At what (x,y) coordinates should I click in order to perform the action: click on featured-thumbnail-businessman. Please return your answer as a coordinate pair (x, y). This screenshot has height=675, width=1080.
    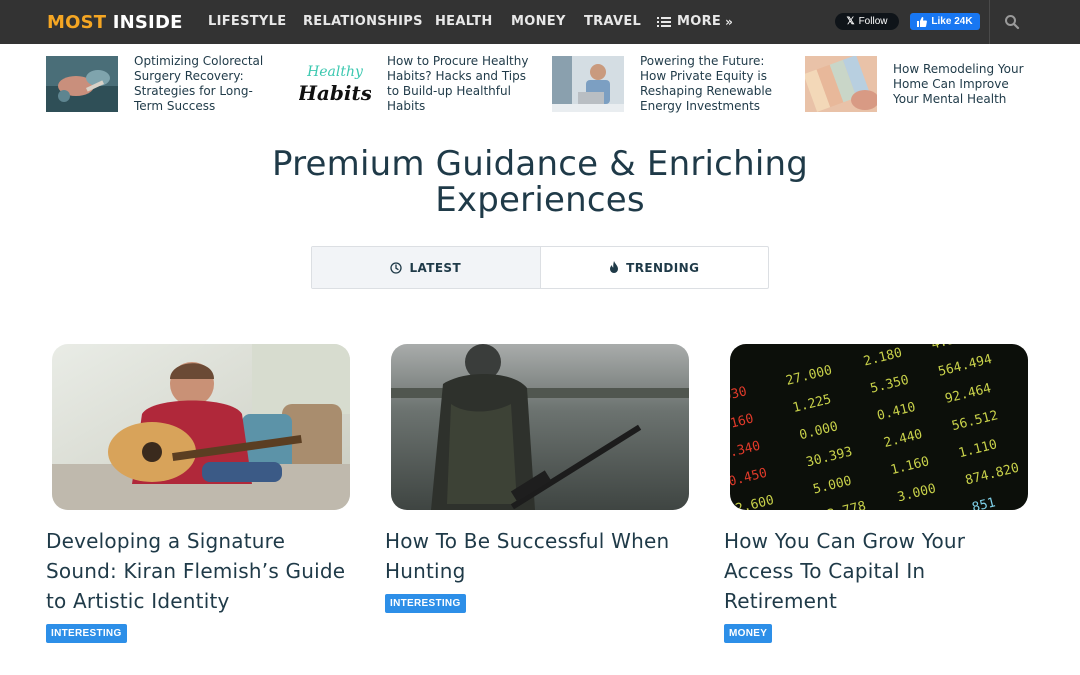
    Looking at the image, I should click on (588, 84).